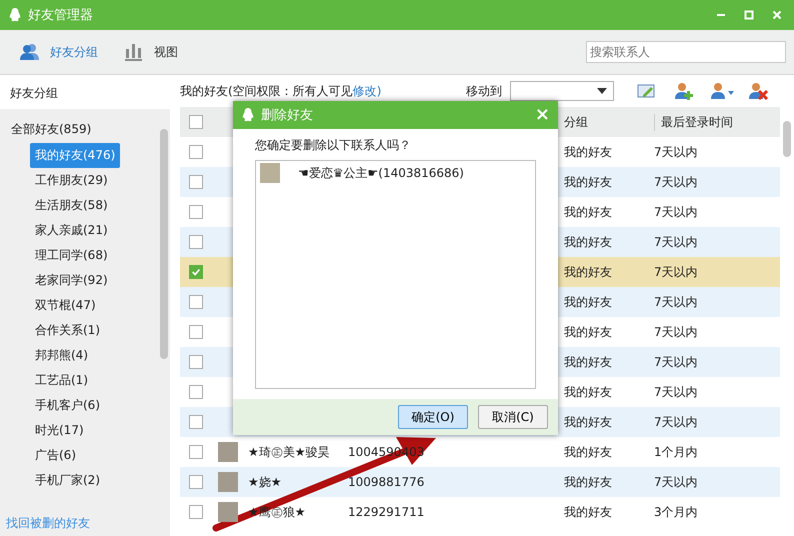 This screenshot has width=794, height=536. Describe the element at coordinates (387, 482) in the screenshot. I see `table-cell-text: 1009881776` at that location.